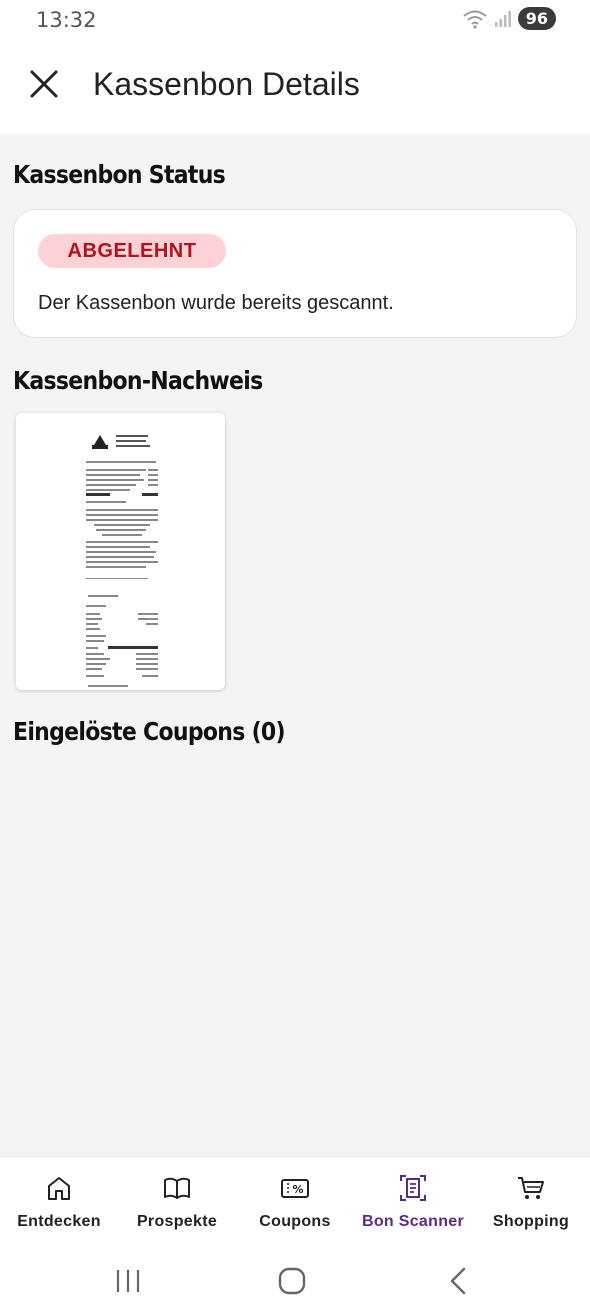 This screenshot has height=1316, width=590. I want to click on cart-icon, so click(531, 1188).